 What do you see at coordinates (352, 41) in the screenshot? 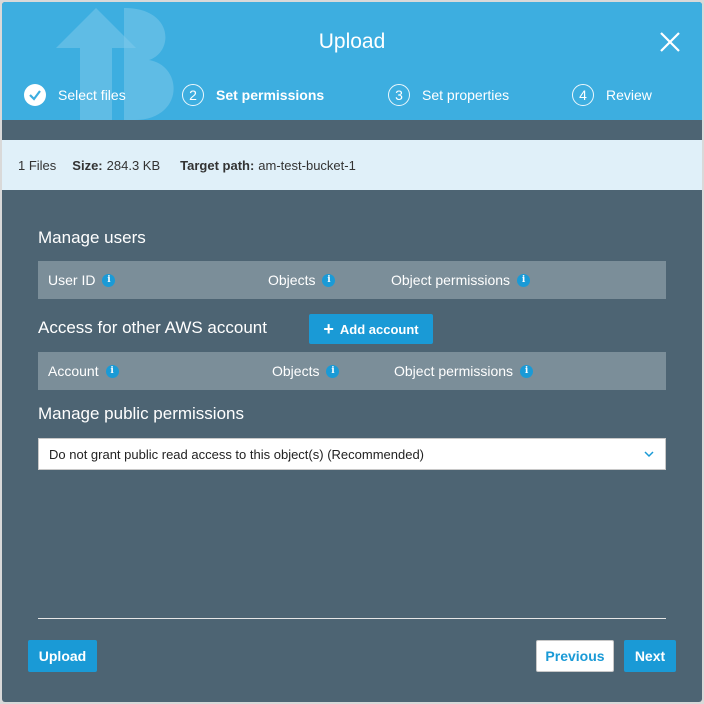
I see `dialog-title: Upload` at bounding box center [352, 41].